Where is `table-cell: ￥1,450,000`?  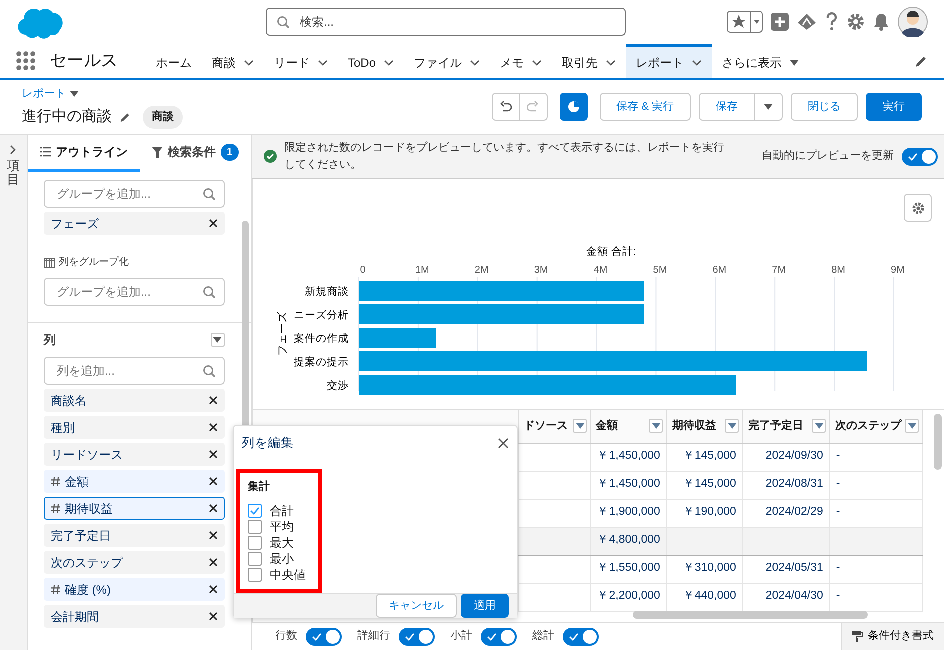 table-cell: ￥1,450,000 is located at coordinates (628, 484).